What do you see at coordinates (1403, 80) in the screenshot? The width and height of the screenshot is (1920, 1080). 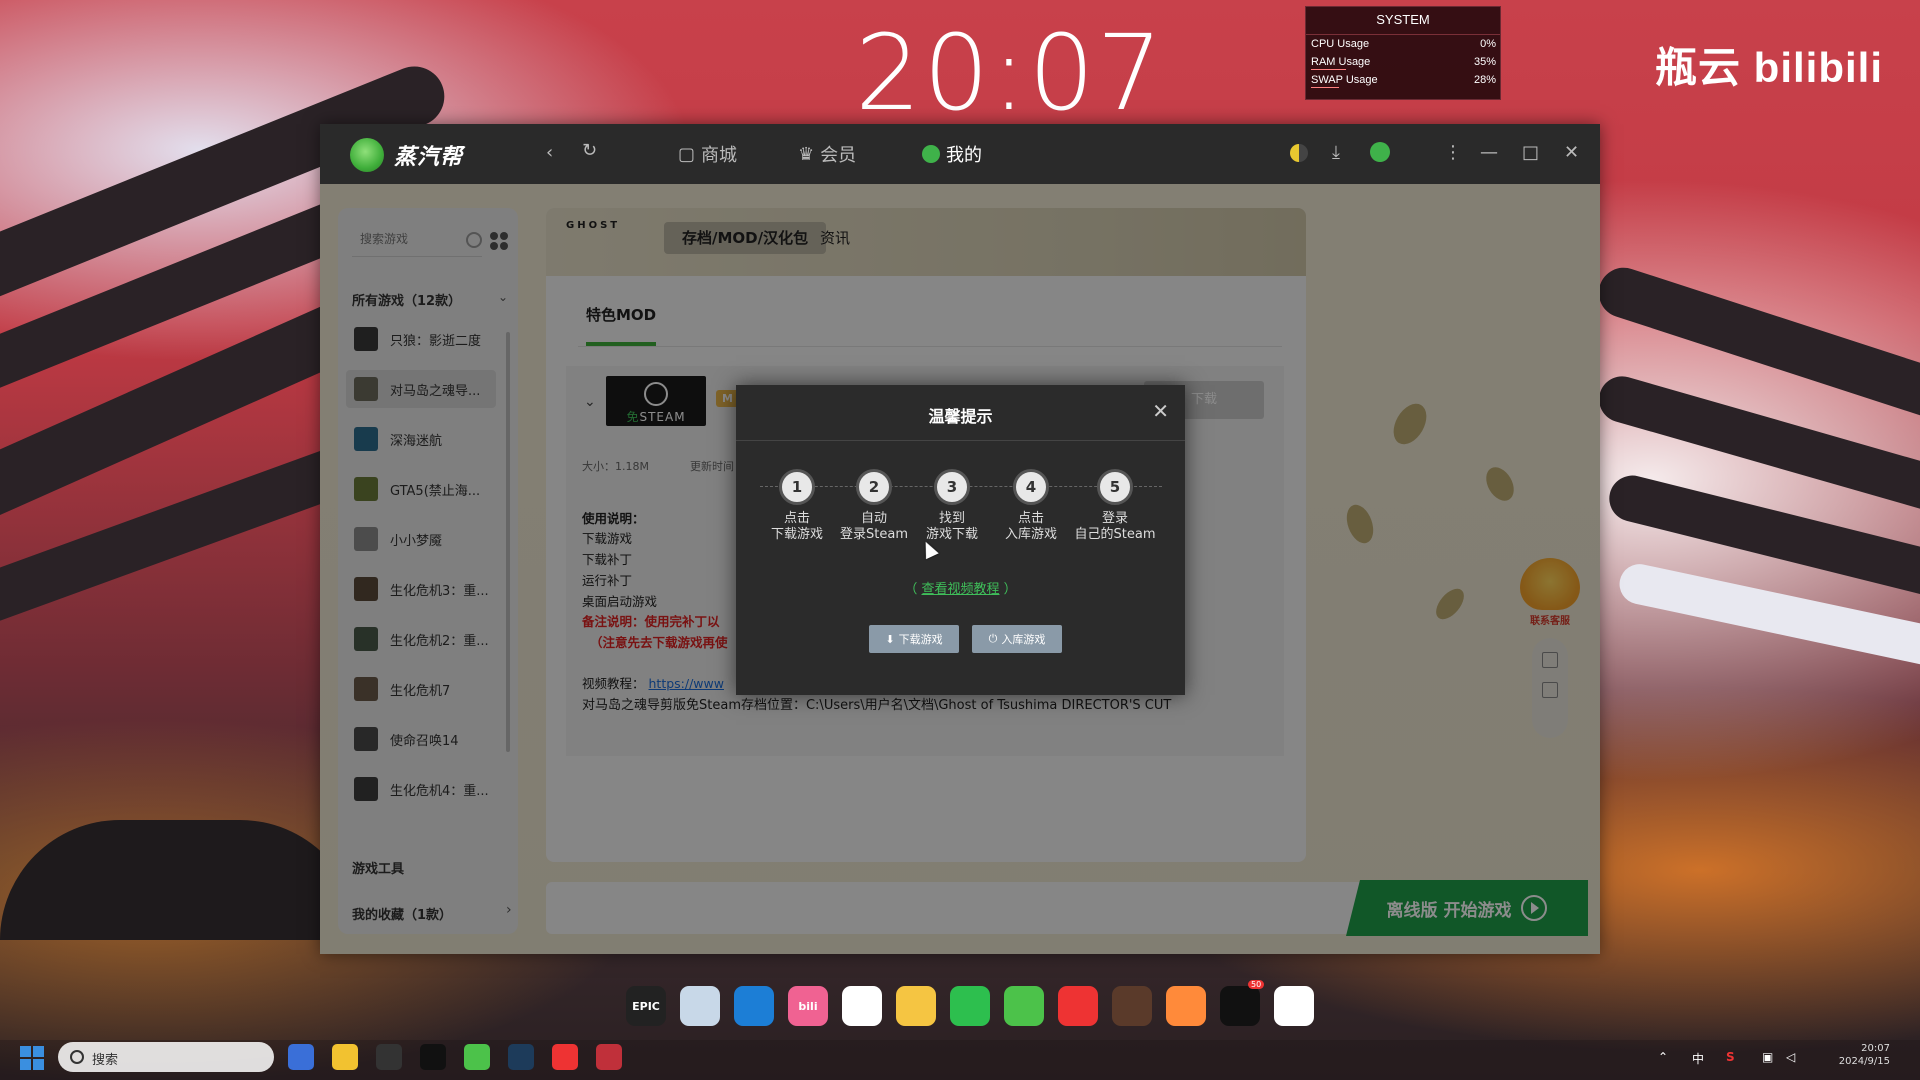 I see `system-row-swap: SWAP Usage 28%` at bounding box center [1403, 80].